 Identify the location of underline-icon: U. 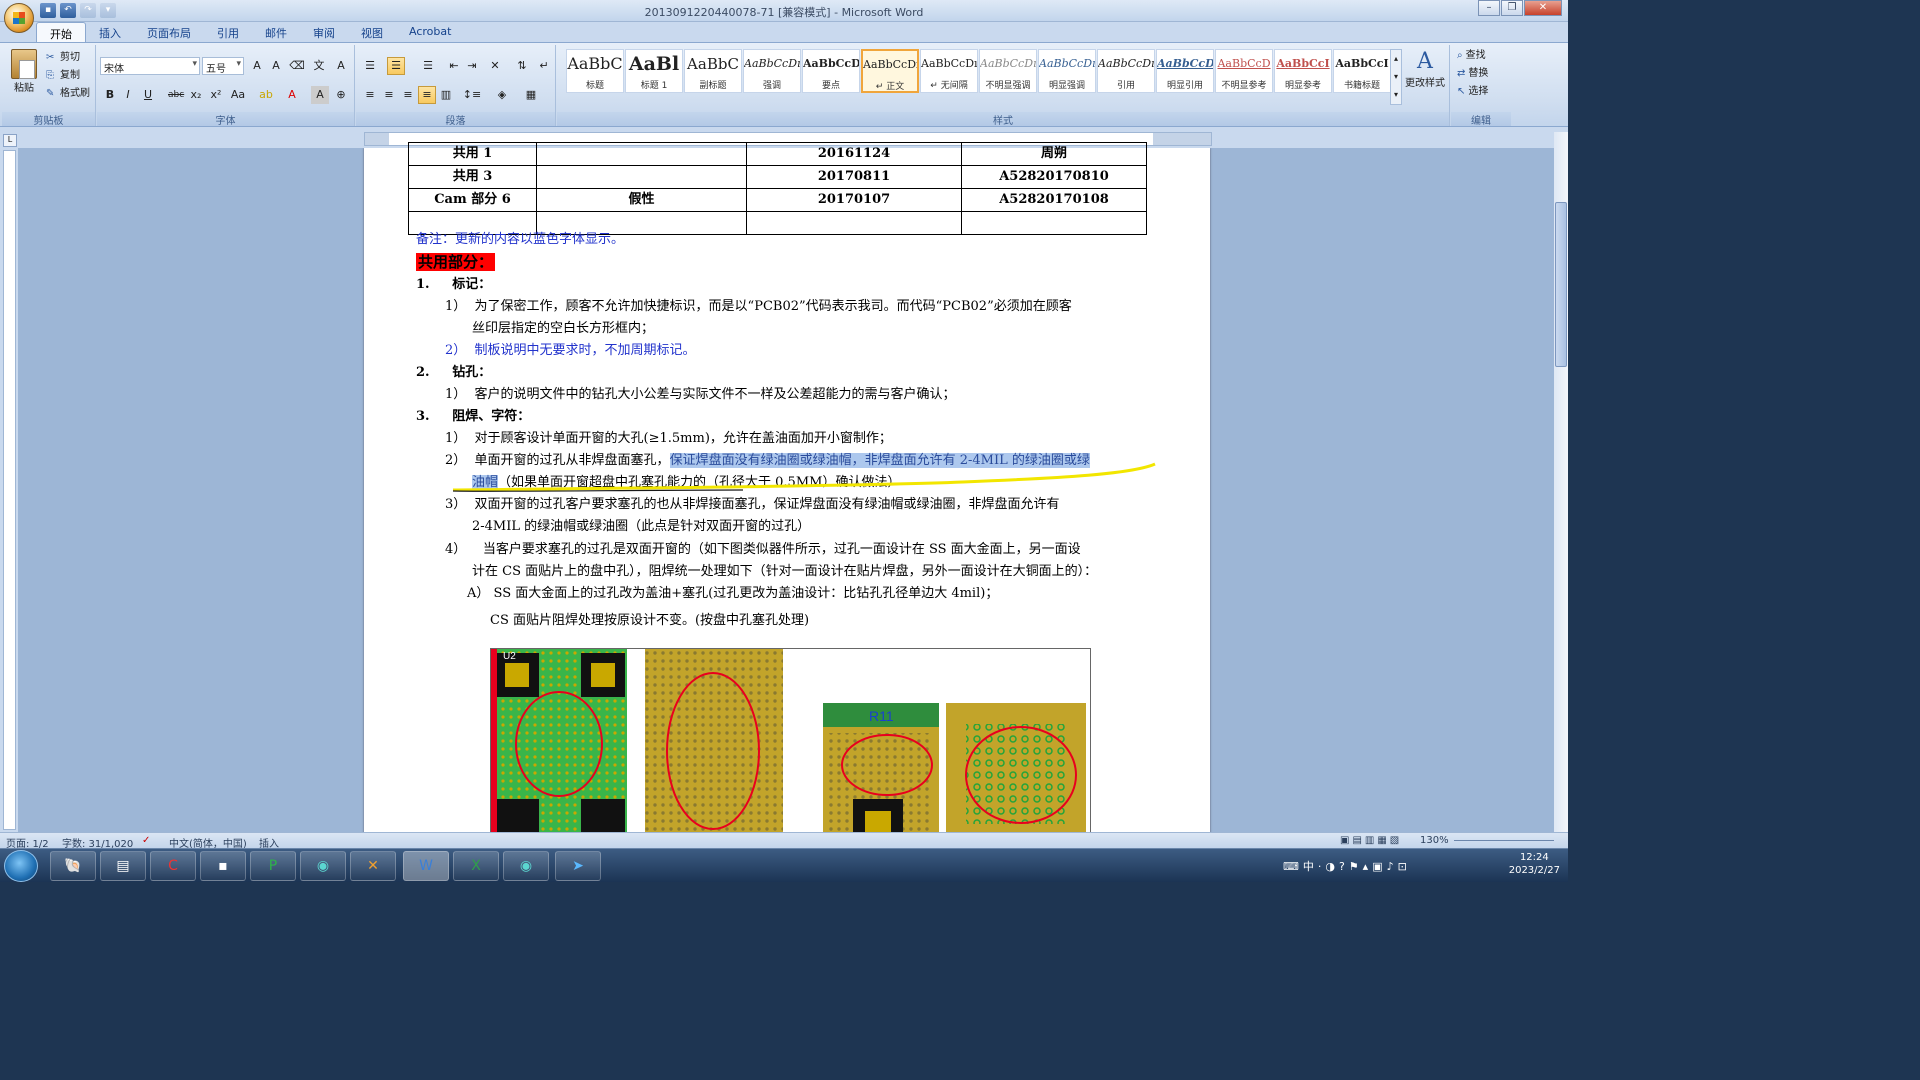
(148, 95).